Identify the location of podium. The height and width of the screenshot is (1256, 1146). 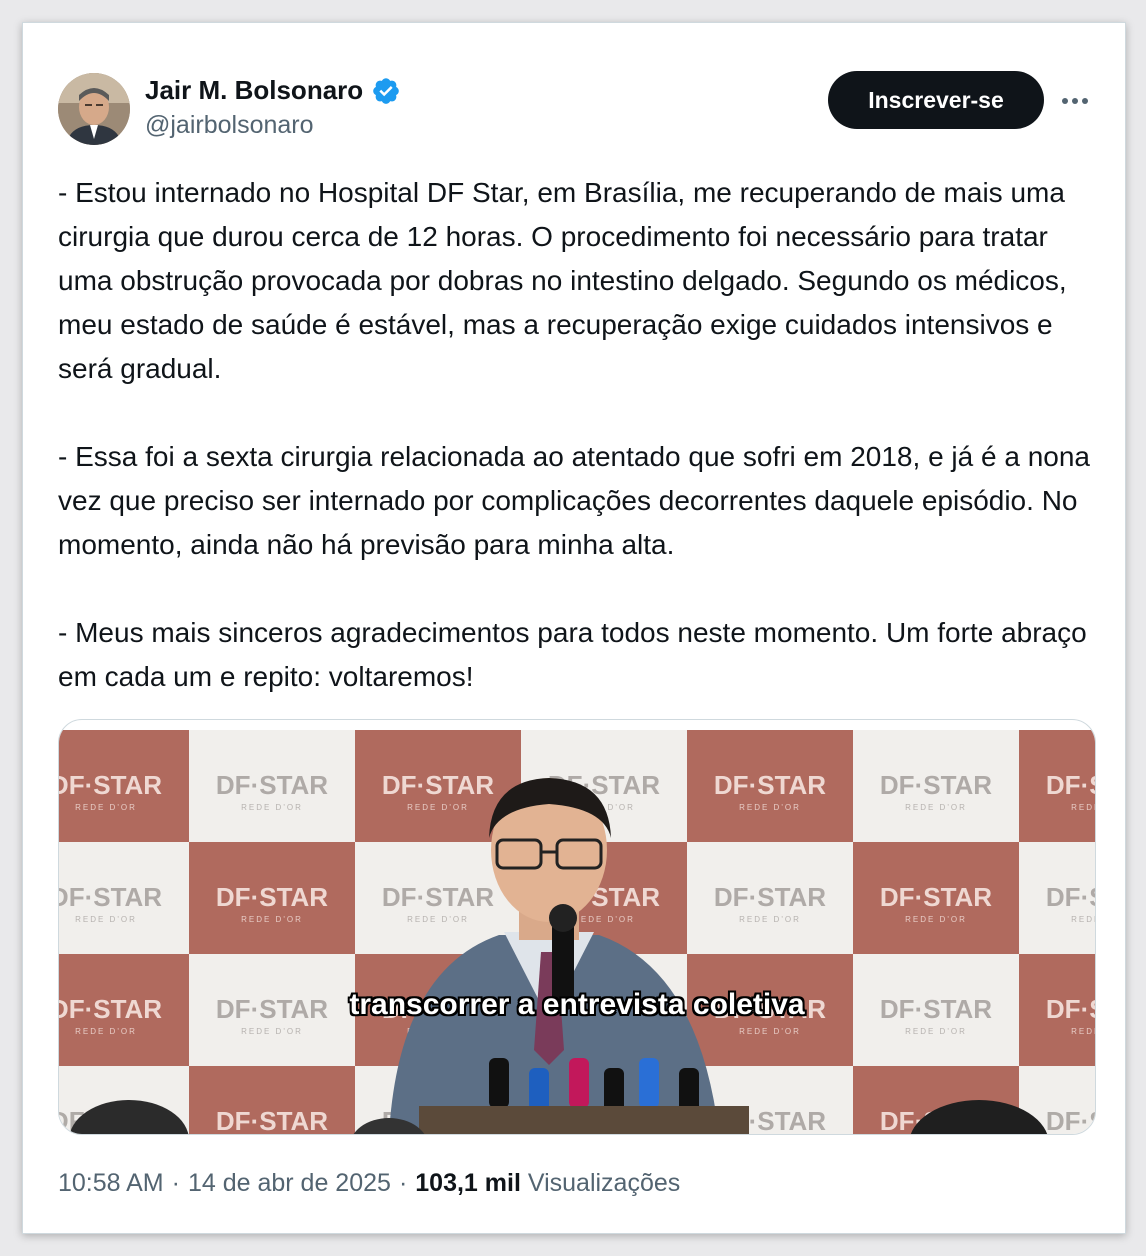
(584, 1120).